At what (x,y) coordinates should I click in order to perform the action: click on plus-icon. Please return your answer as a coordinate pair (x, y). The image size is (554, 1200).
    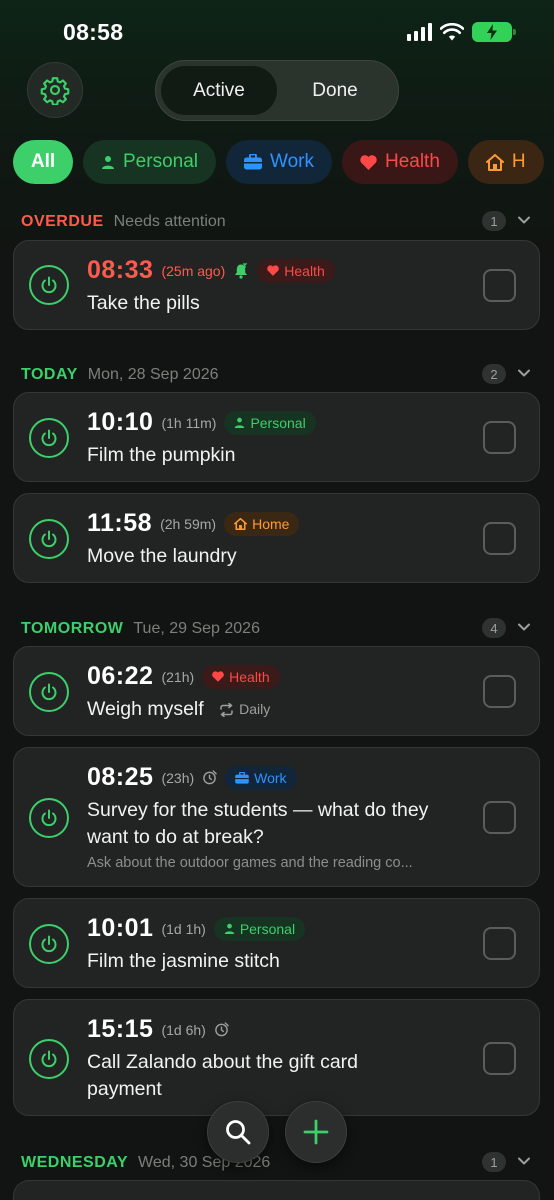
    Looking at the image, I should click on (316, 1132).